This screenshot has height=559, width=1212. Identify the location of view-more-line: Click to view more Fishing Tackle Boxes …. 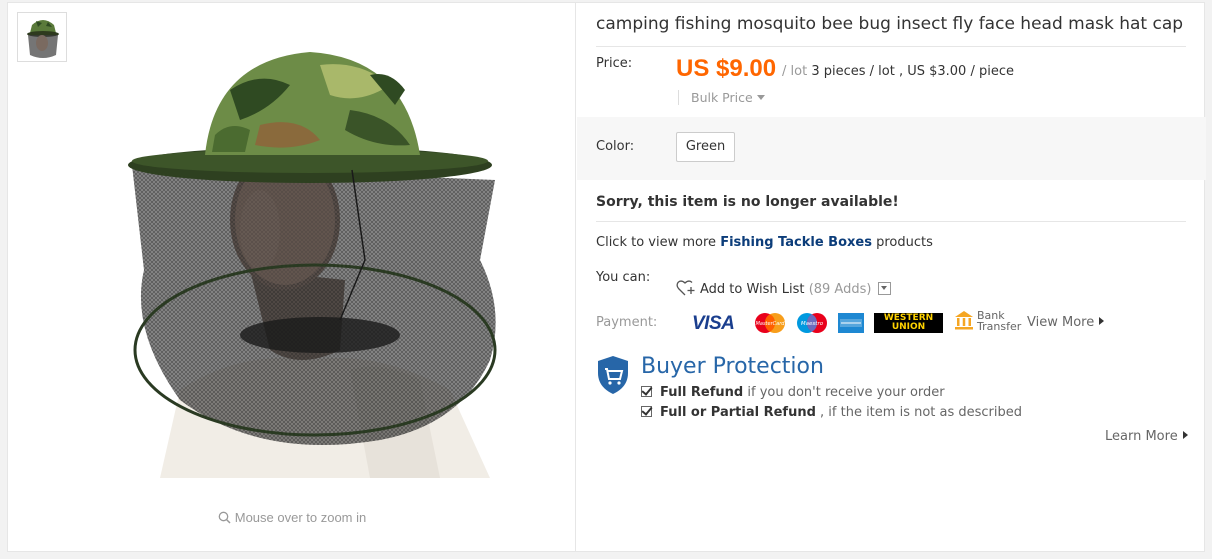
(764, 242).